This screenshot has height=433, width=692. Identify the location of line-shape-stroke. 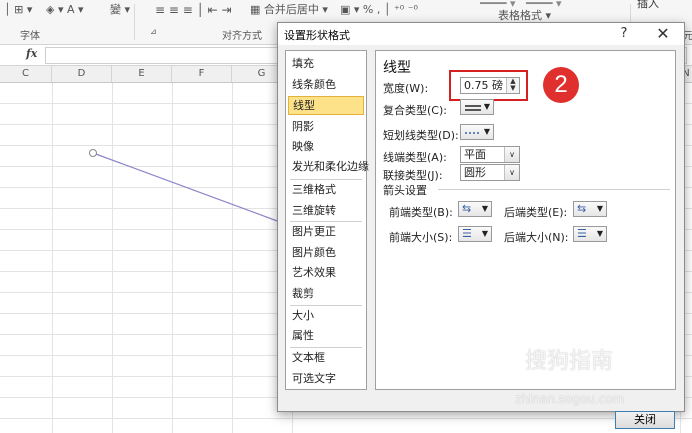
(186, 187).